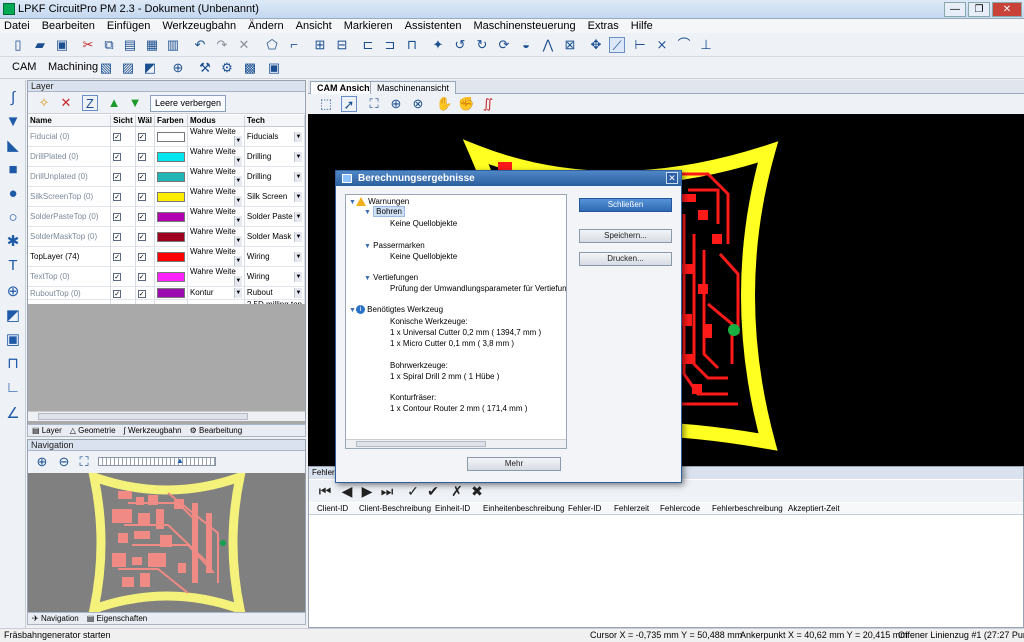 This screenshot has width=1024, height=642. Describe the element at coordinates (40, 45) in the screenshot. I see `open-folder-icon: ▰` at that location.